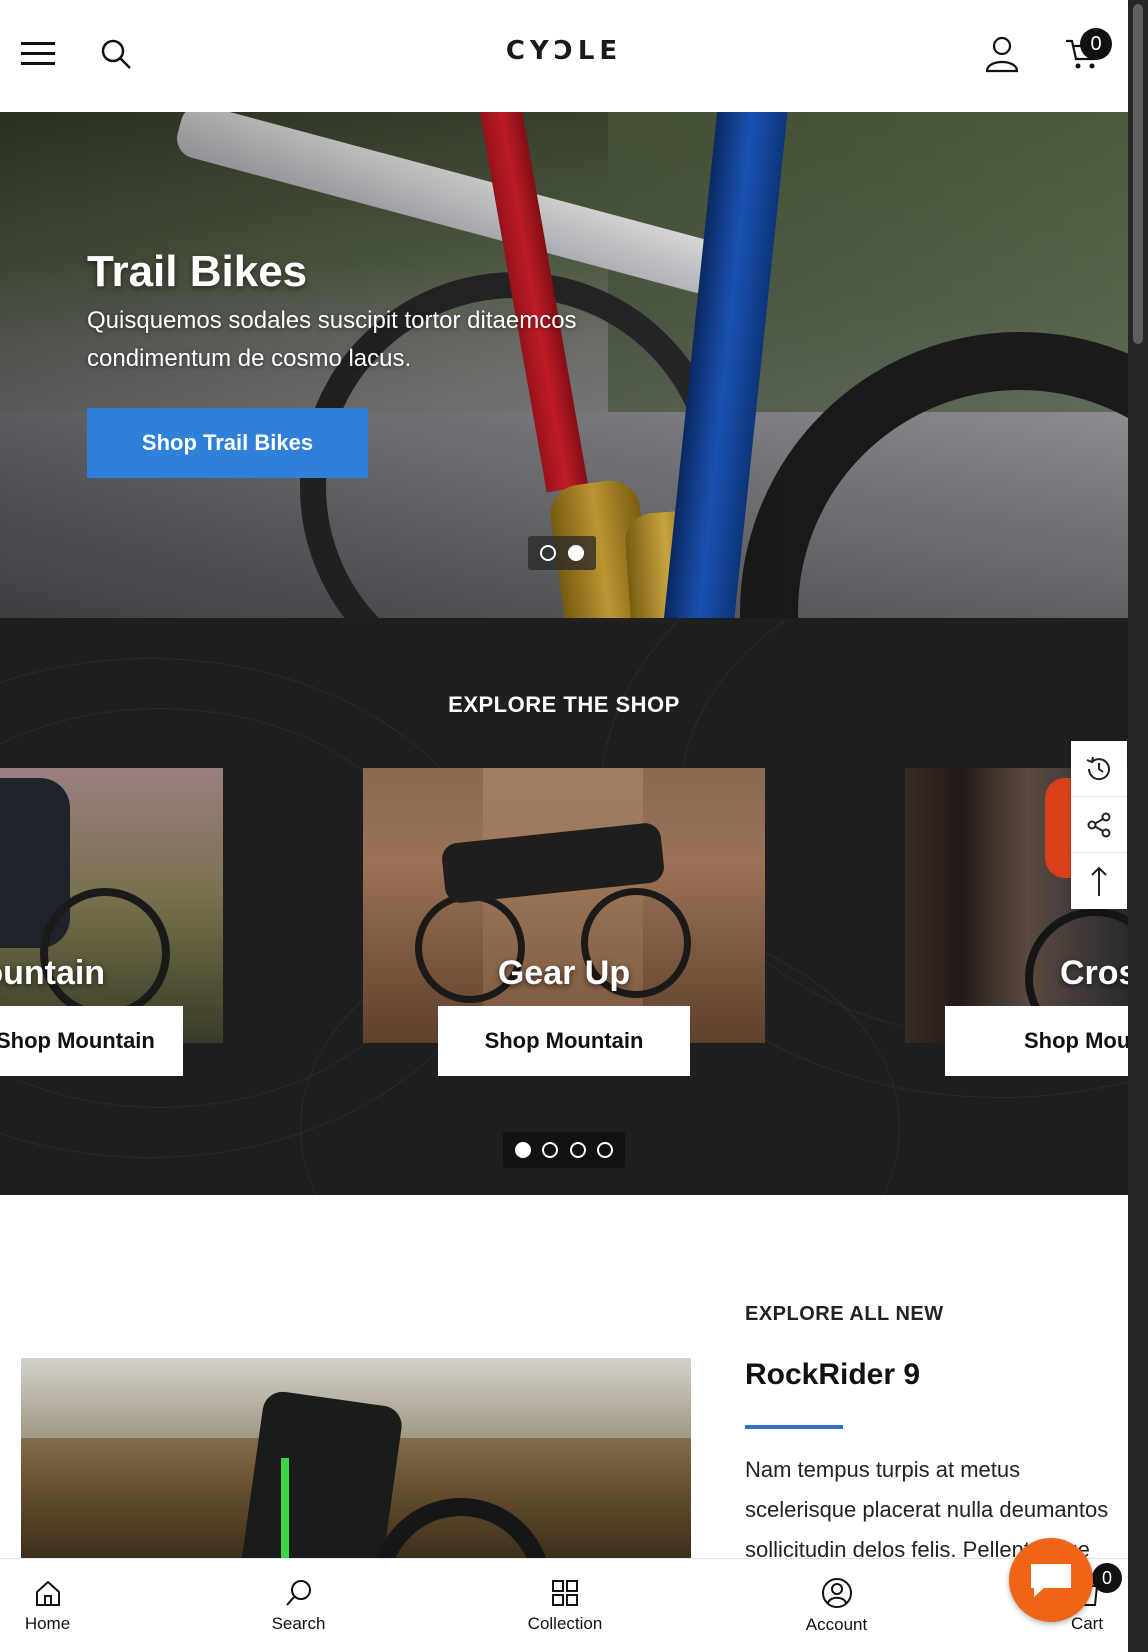 The width and height of the screenshot is (1148, 1652). I want to click on back-to-top-button, so click(1099, 881).